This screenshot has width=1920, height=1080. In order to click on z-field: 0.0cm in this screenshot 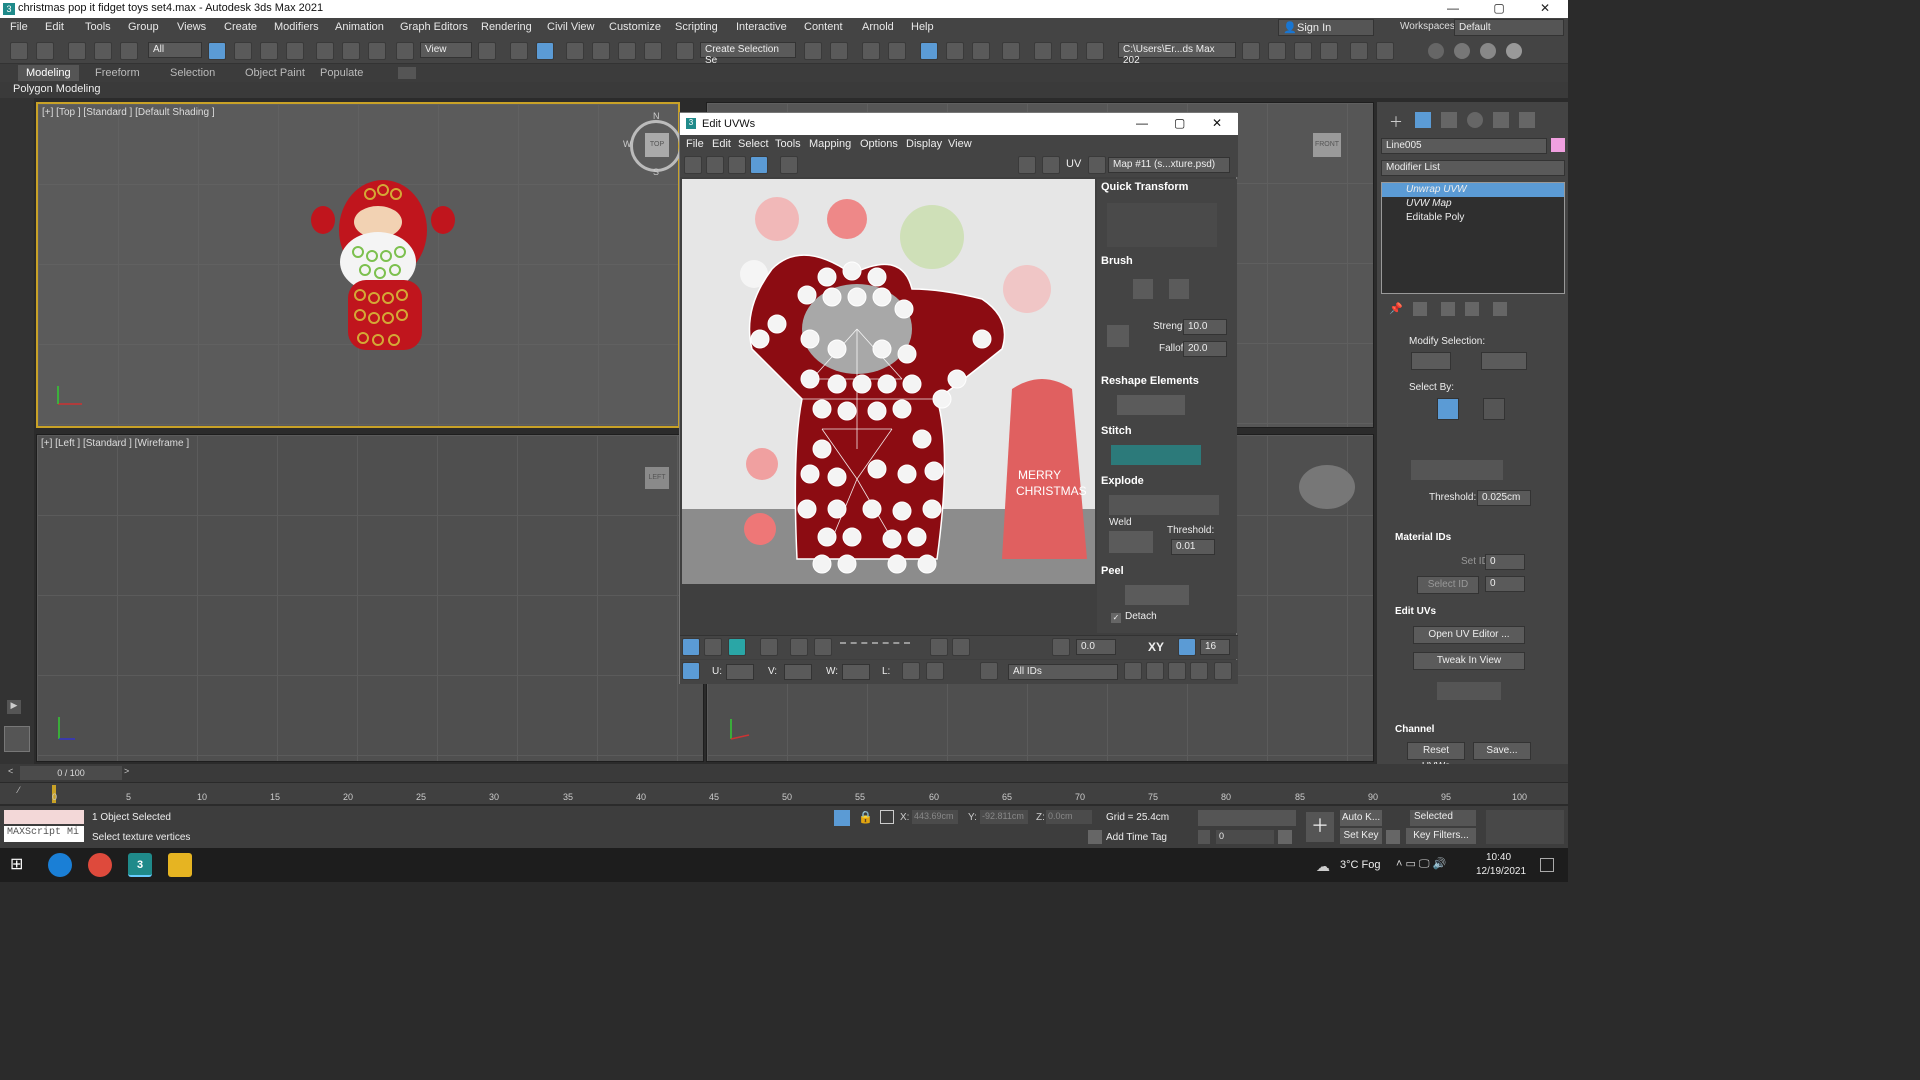, I will do `click(1069, 817)`.